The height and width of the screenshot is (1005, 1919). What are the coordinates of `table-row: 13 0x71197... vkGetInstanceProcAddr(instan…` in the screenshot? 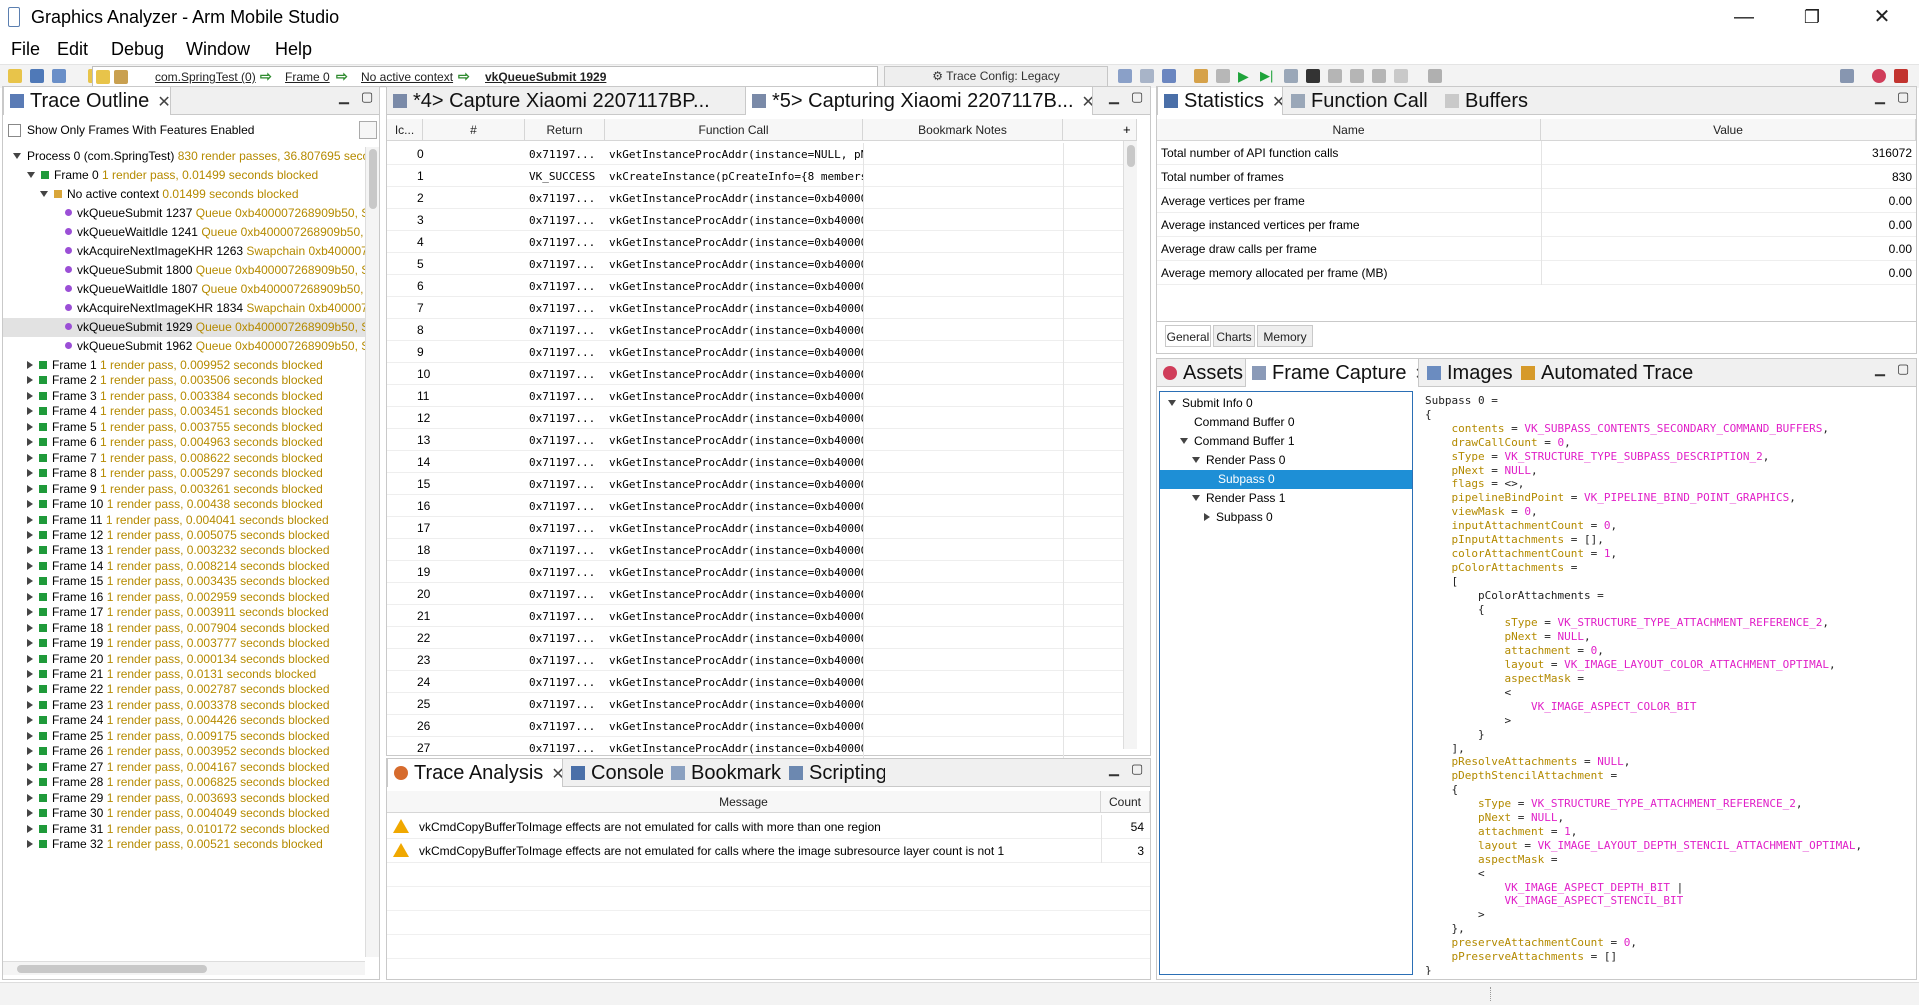 It's located at (755, 440).